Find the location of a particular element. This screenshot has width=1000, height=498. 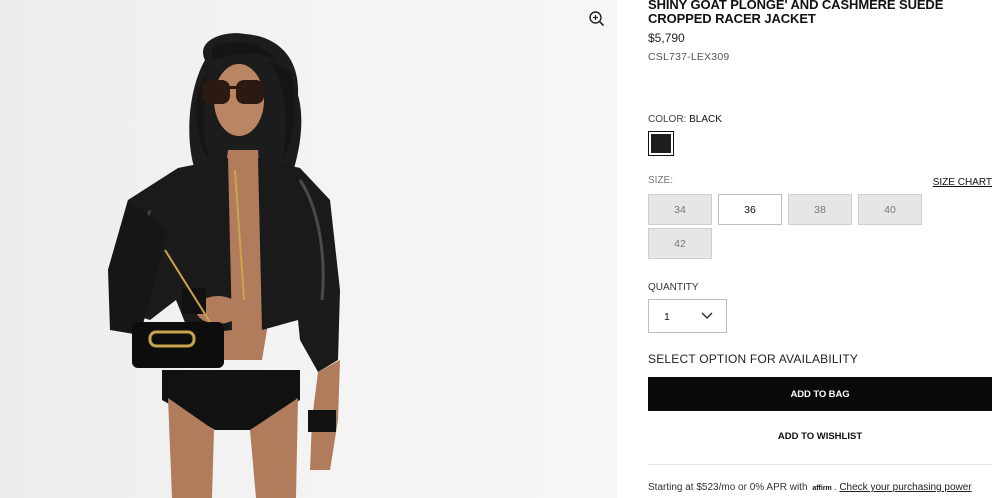

add-to-bag-button: ADD TO BAG is located at coordinates (820, 394).